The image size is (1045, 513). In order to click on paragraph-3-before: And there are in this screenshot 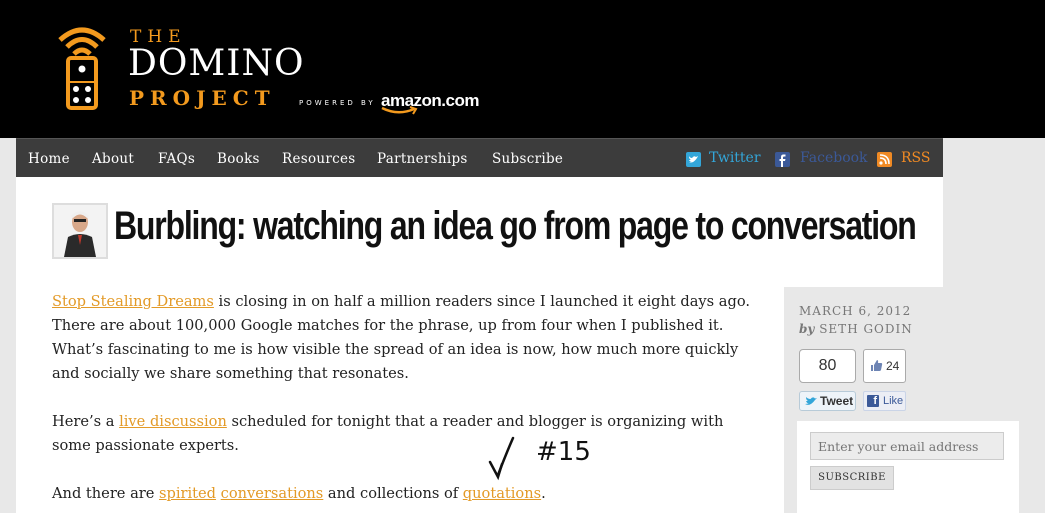, I will do `click(106, 493)`.